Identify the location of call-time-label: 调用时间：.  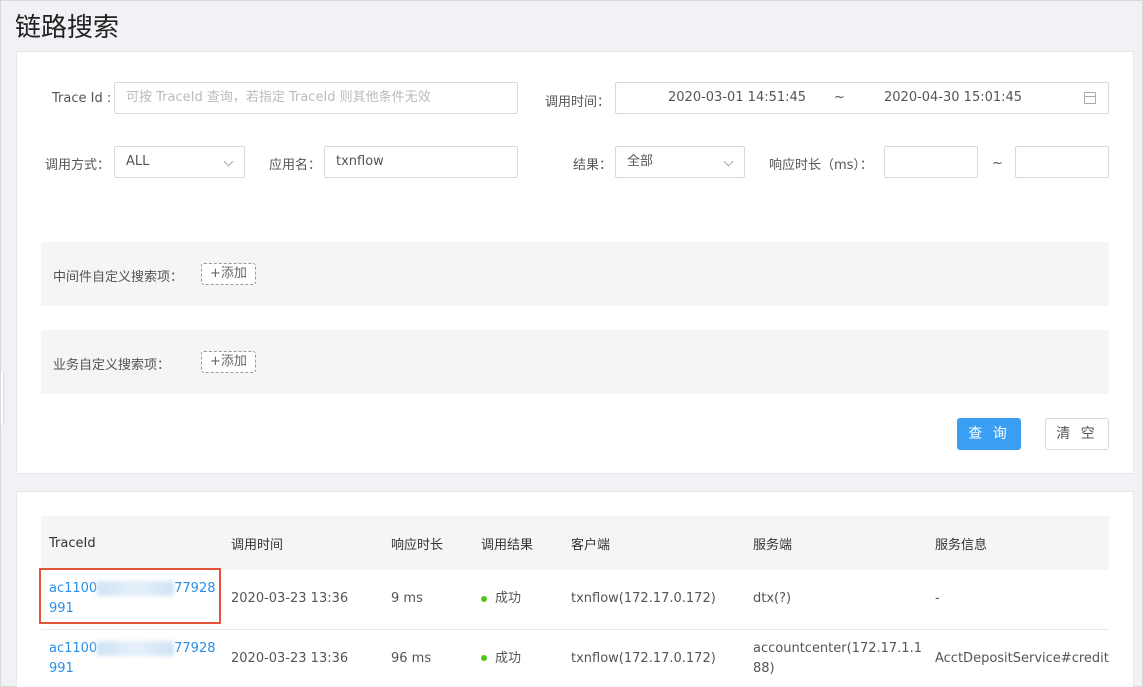
(578, 102).